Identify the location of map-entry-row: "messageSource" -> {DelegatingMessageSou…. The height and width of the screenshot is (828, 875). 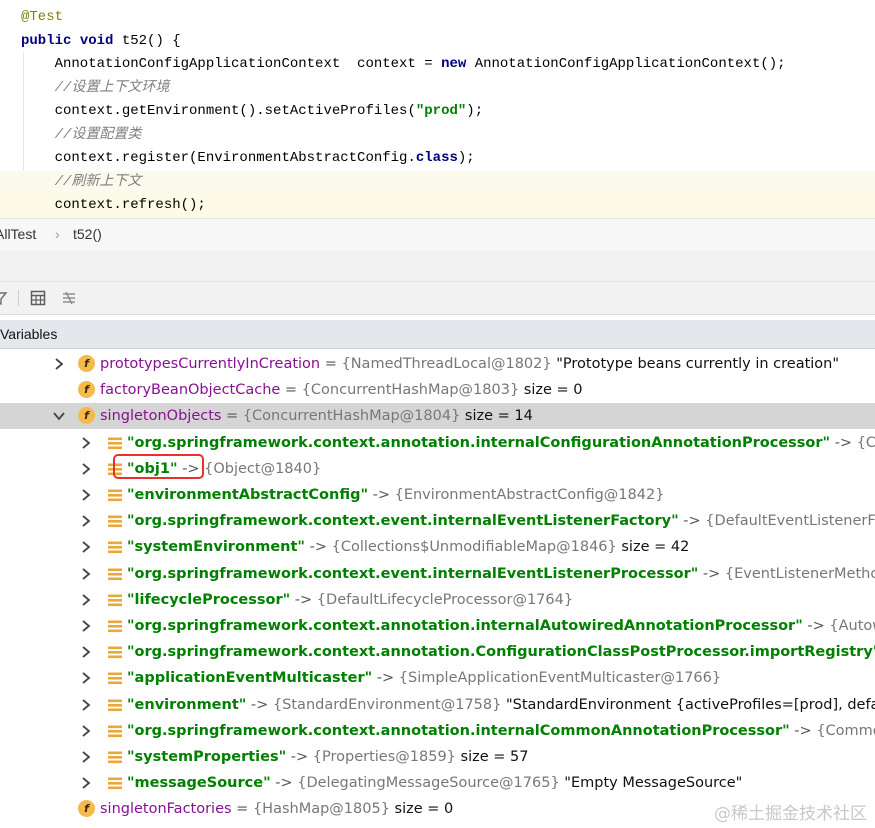
(437, 783).